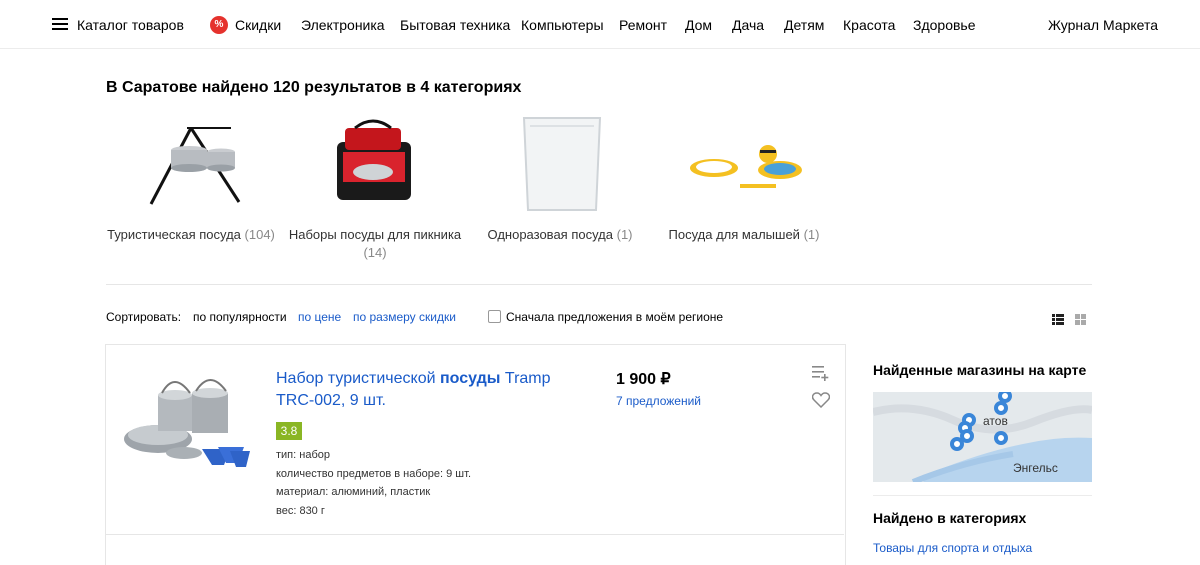 Image resolution: width=1200 pixels, height=565 pixels. I want to click on nav-item-sale: Скидки, so click(258, 25).